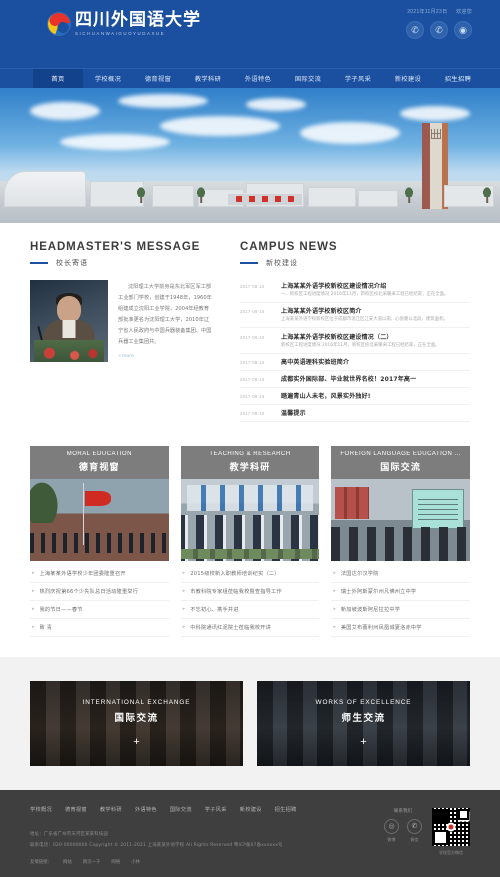 The height and width of the screenshot is (877, 500). What do you see at coordinates (136, 702) in the screenshot?
I see `banner-title-en: INTERNATIONAL EXCHANGE` at bounding box center [136, 702].